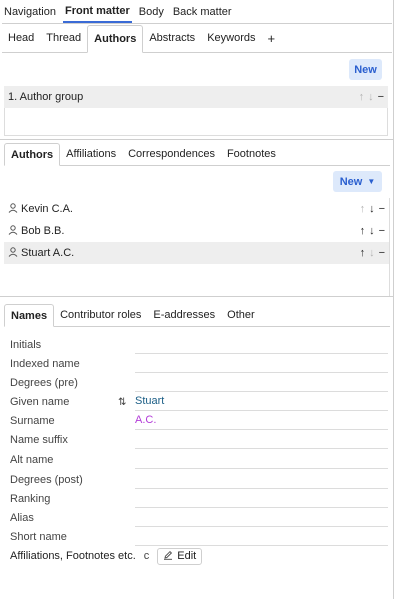 Image resolution: width=394 pixels, height=599 pixels. Describe the element at coordinates (46, 97) in the screenshot. I see `author-group-label: 1. Author group` at that location.